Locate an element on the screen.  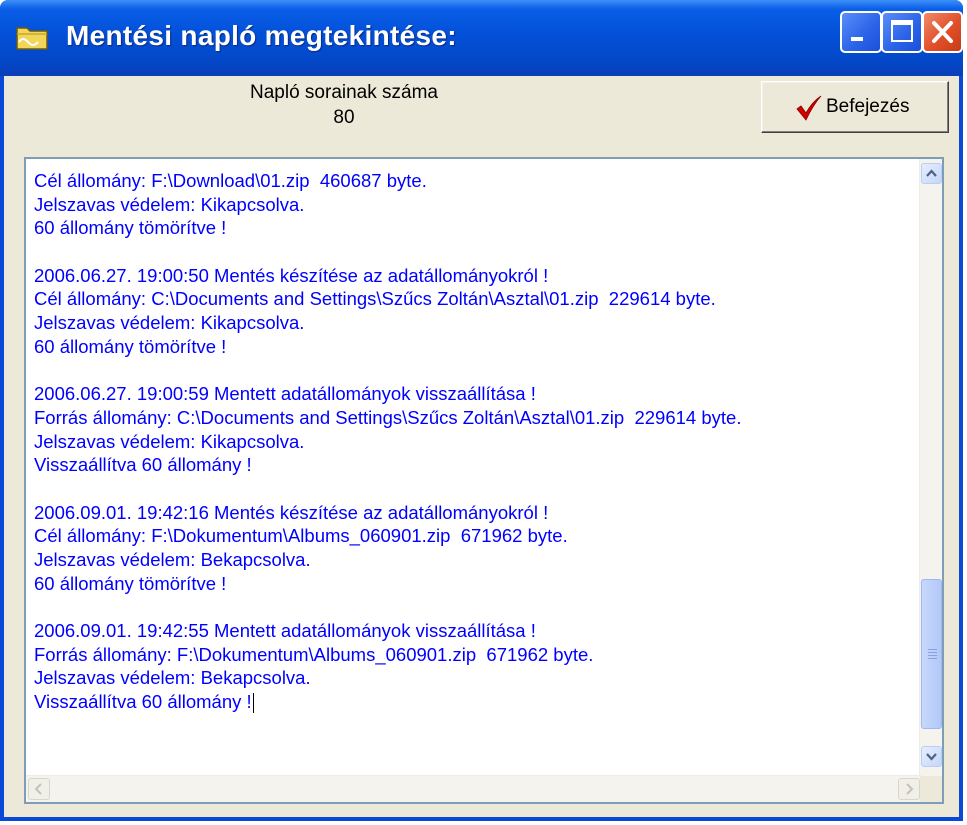
minimize-button is located at coordinates (861, 32).